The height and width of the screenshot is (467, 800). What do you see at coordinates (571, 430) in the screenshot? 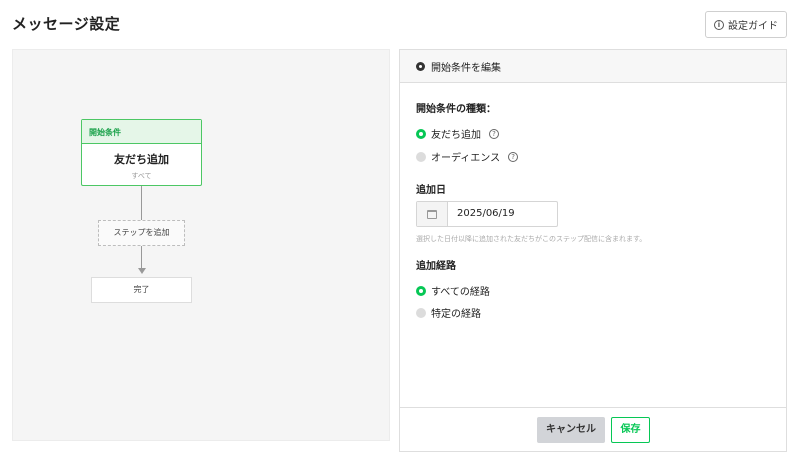
I see `cancel-button: キャンセル` at bounding box center [571, 430].